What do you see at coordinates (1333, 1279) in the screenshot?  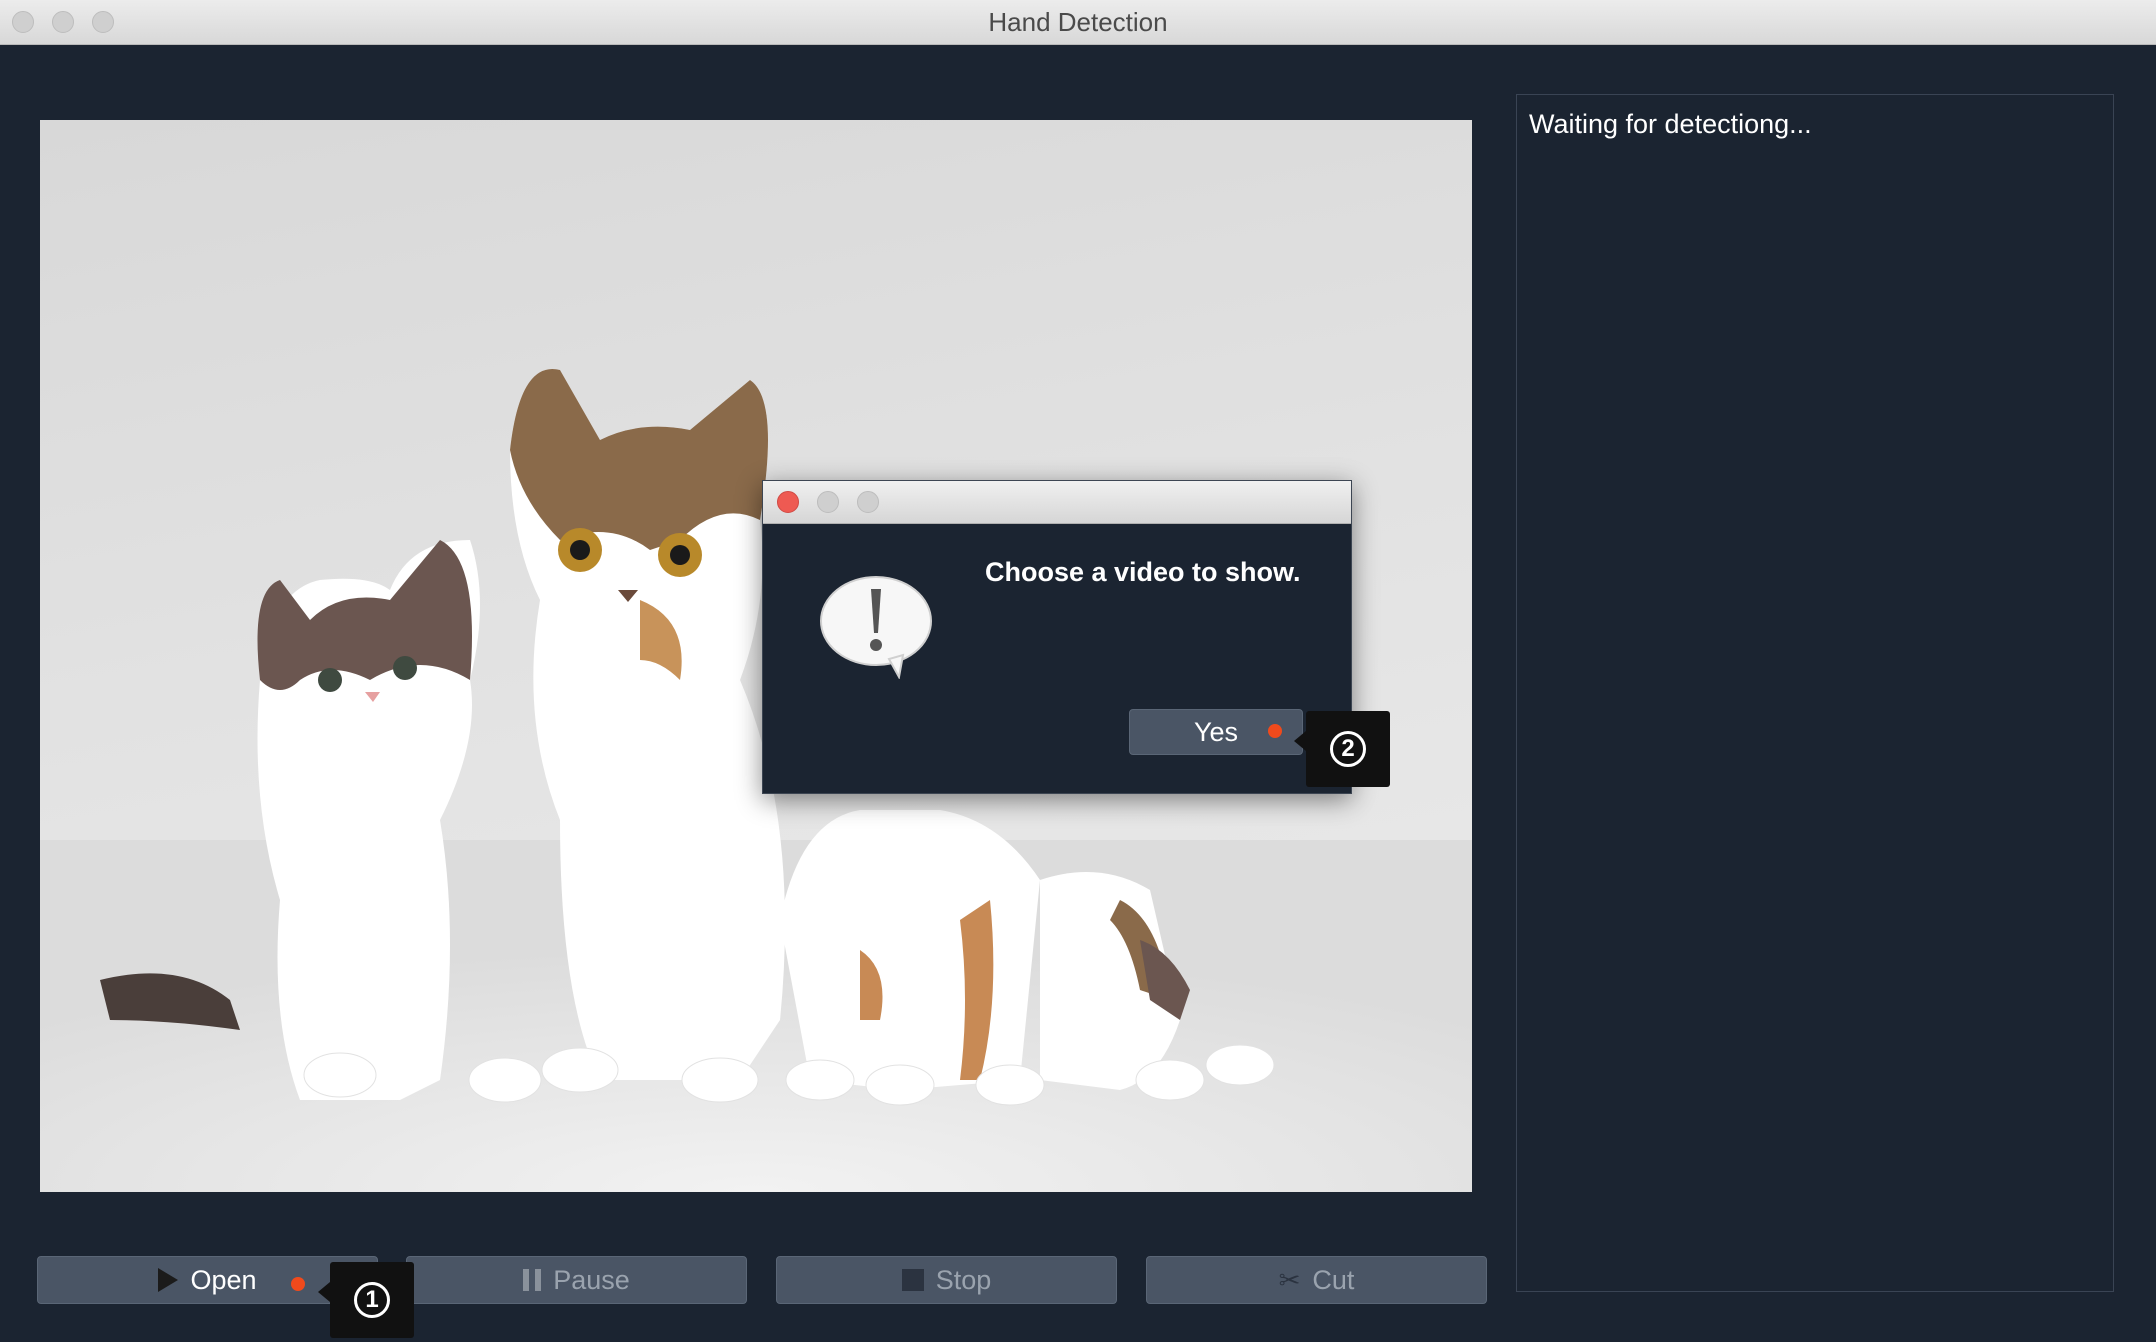 I see `cut-button-label: Cut` at bounding box center [1333, 1279].